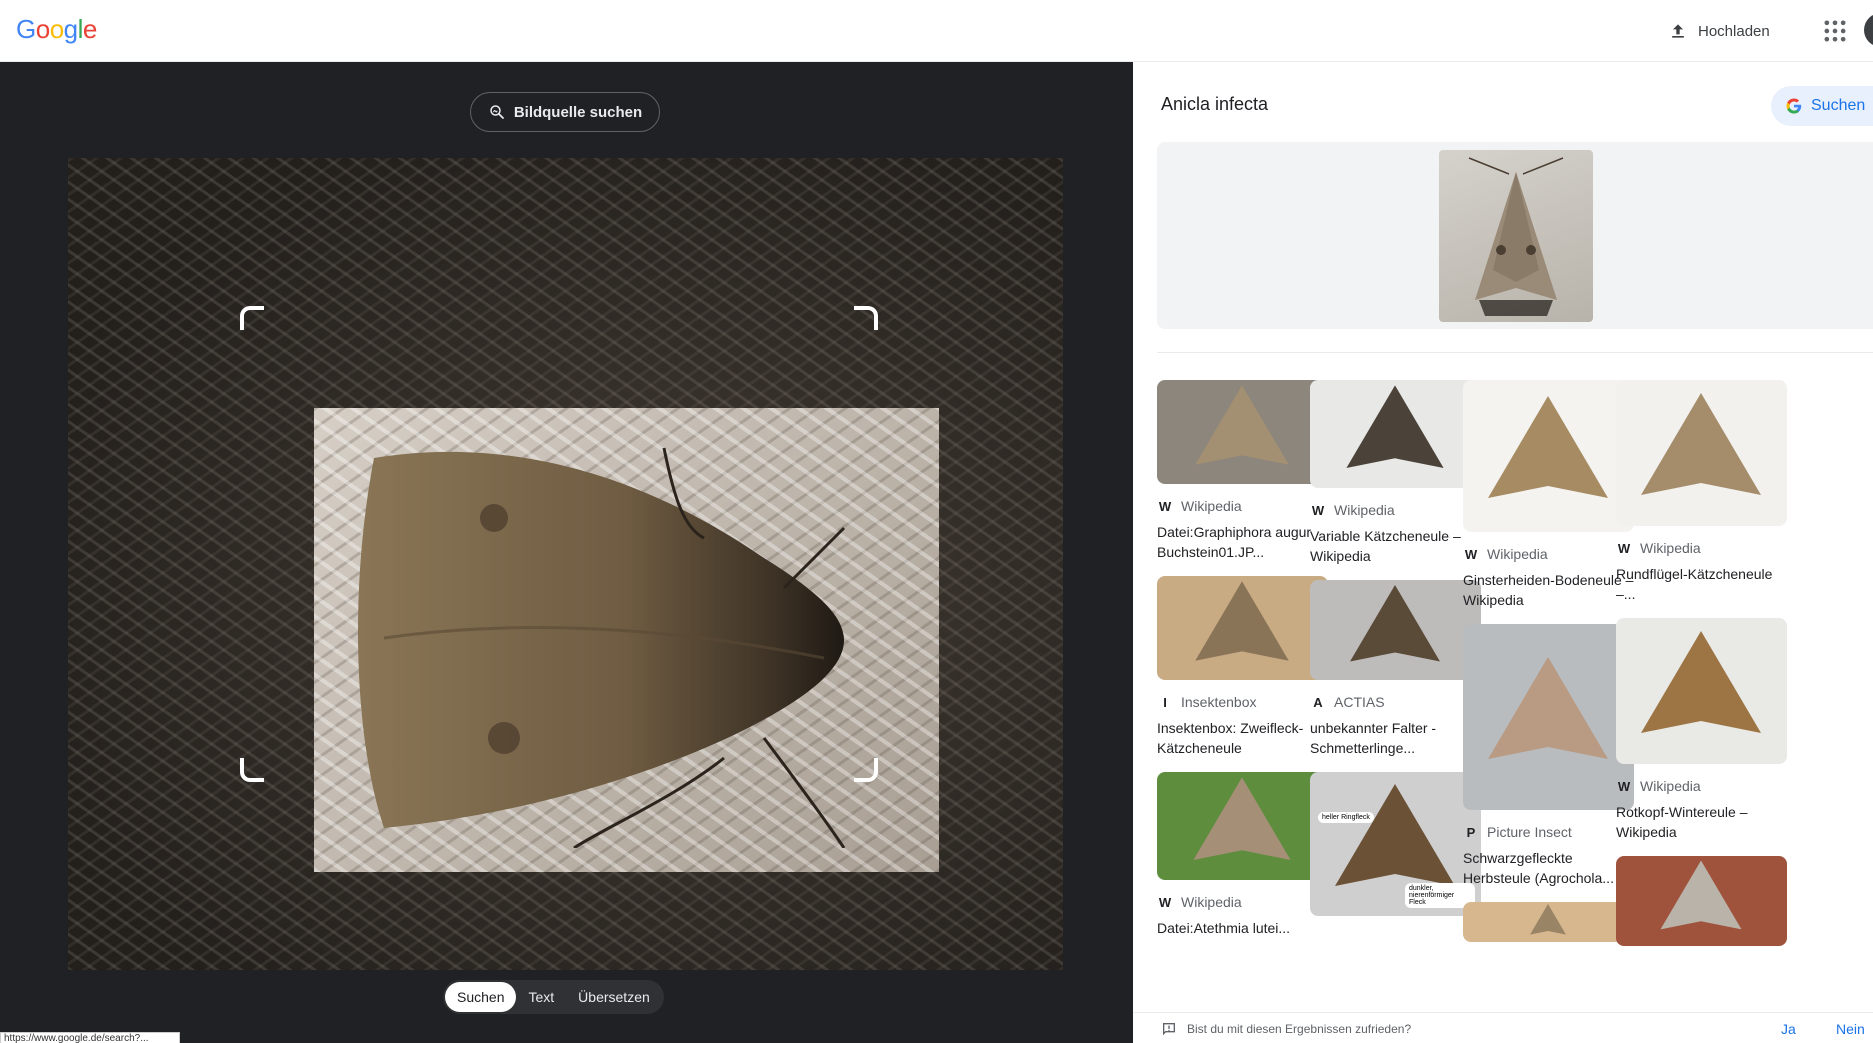 This screenshot has height=1043, width=1873. I want to click on crop-handle-top-left, so click(252, 318).